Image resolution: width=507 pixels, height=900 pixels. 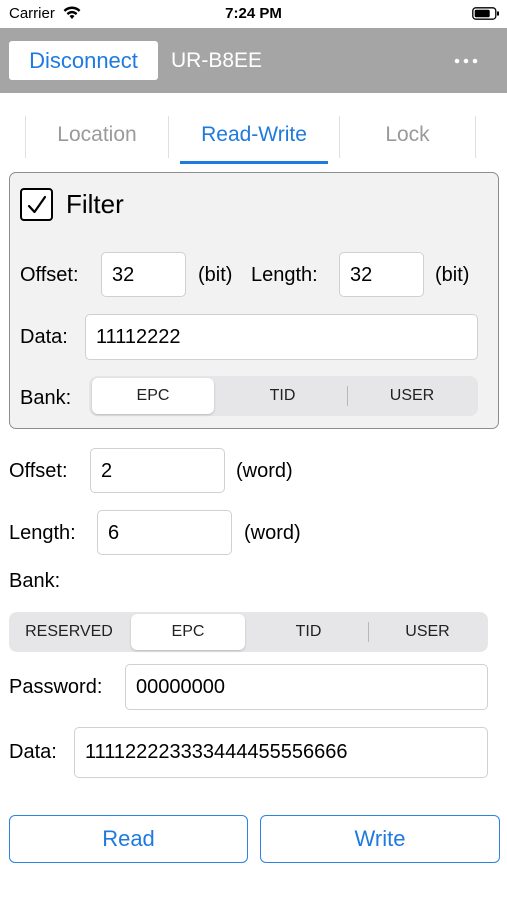 I want to click on filter-bank-label: Bank:, so click(x=46, y=398).